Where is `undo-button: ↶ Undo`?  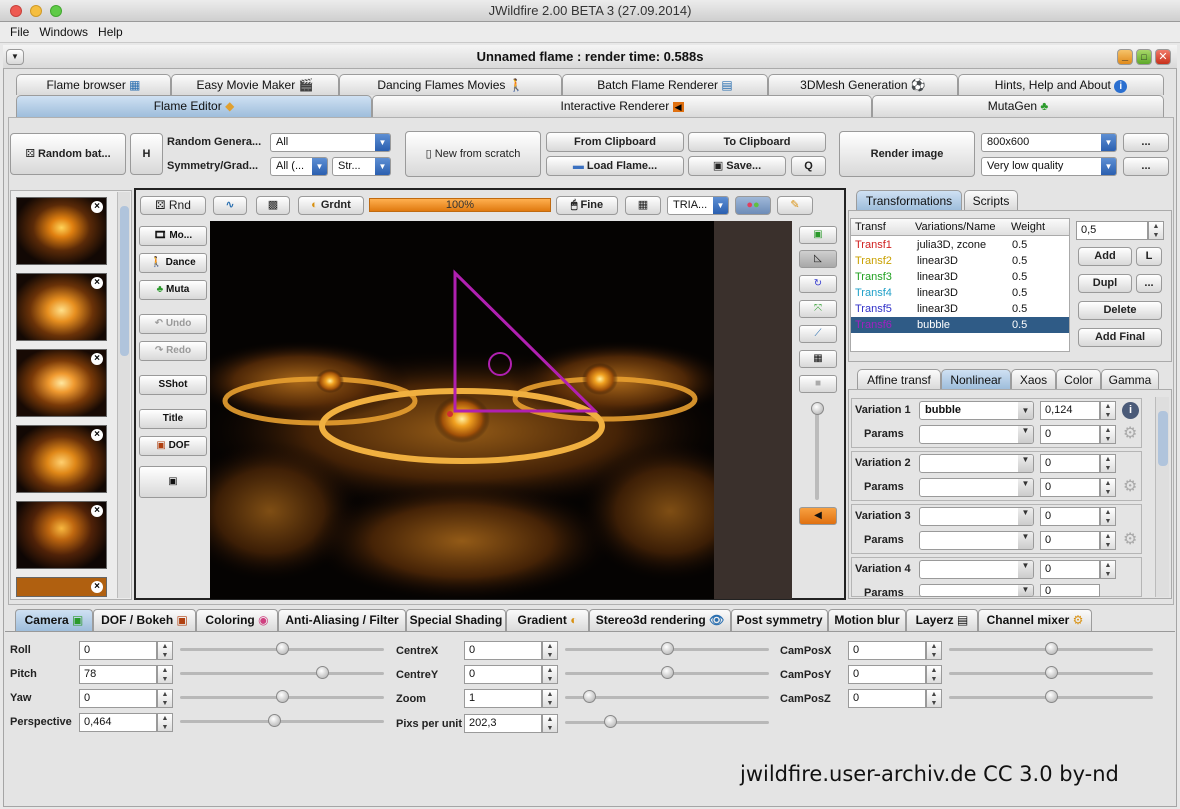
undo-button: ↶ Undo is located at coordinates (173, 324).